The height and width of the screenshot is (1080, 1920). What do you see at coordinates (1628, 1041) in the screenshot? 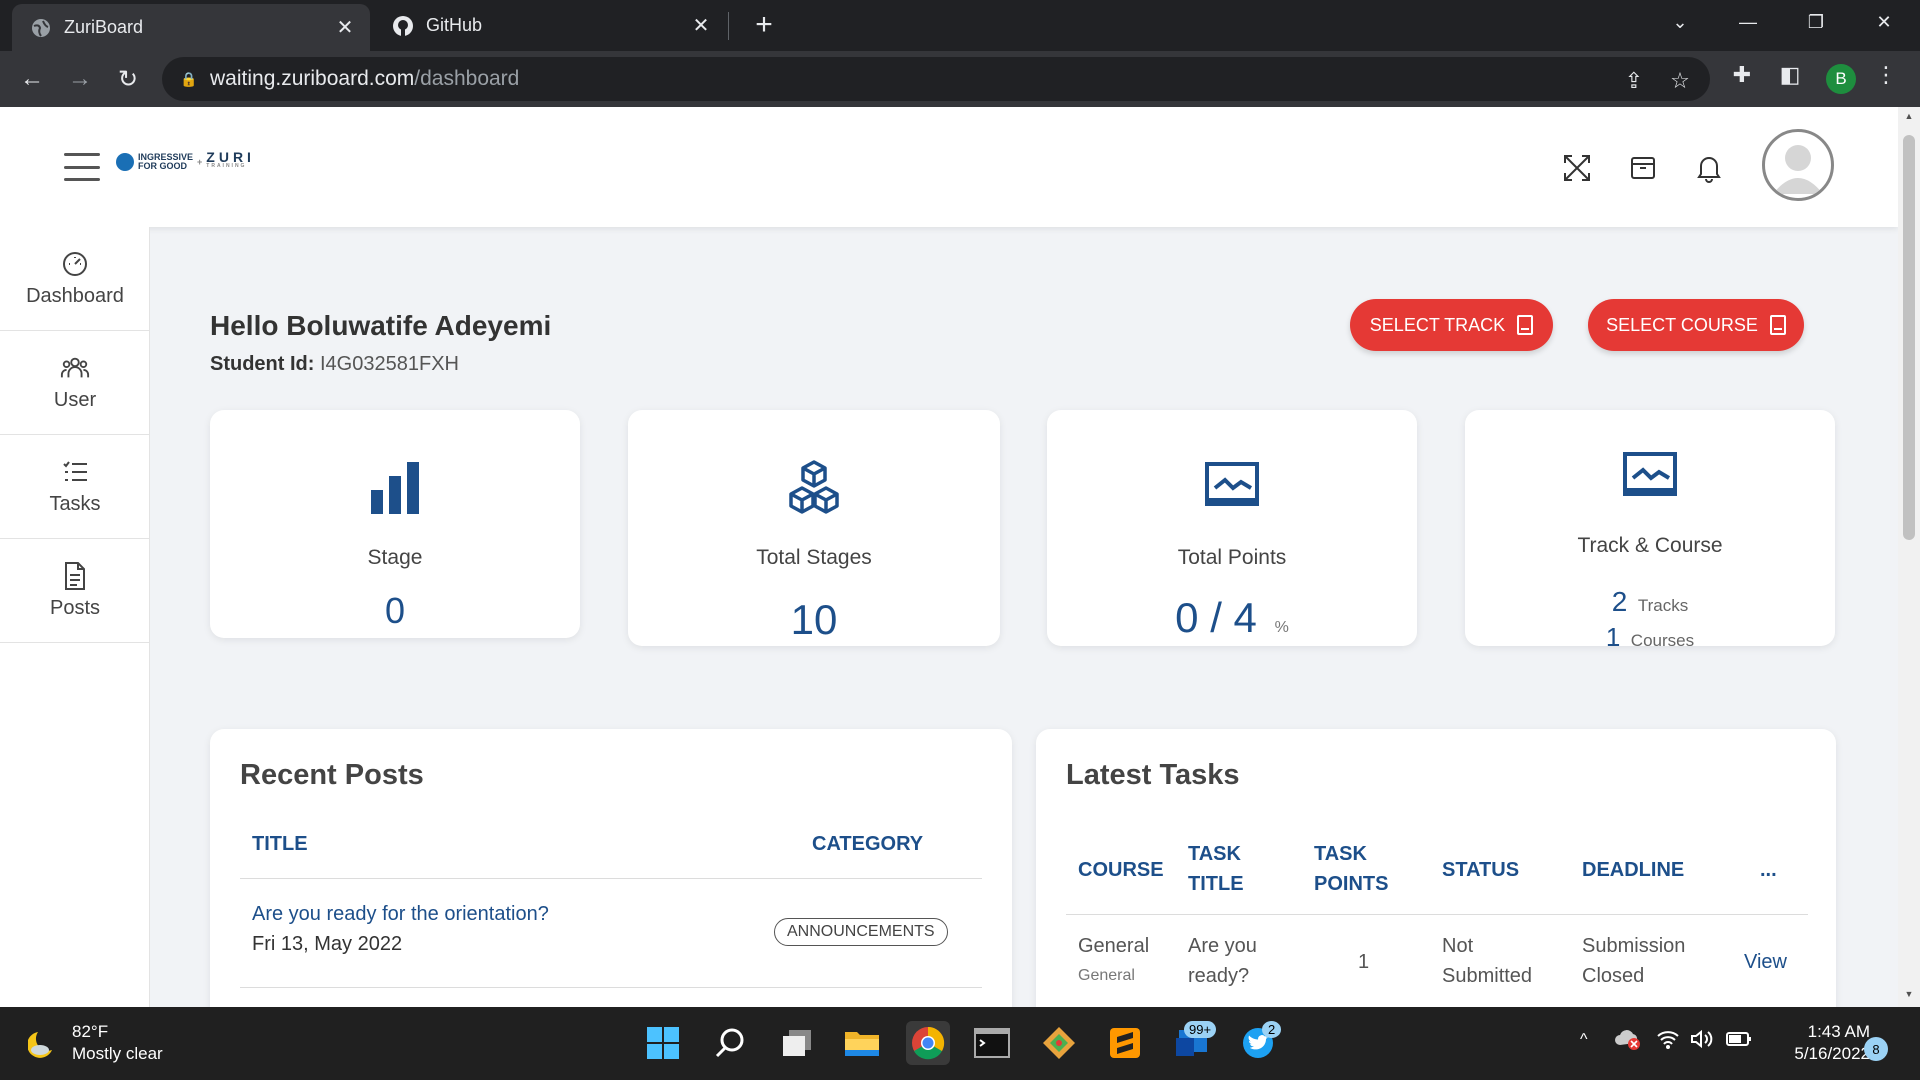
I see `onedrive-error-icon` at bounding box center [1628, 1041].